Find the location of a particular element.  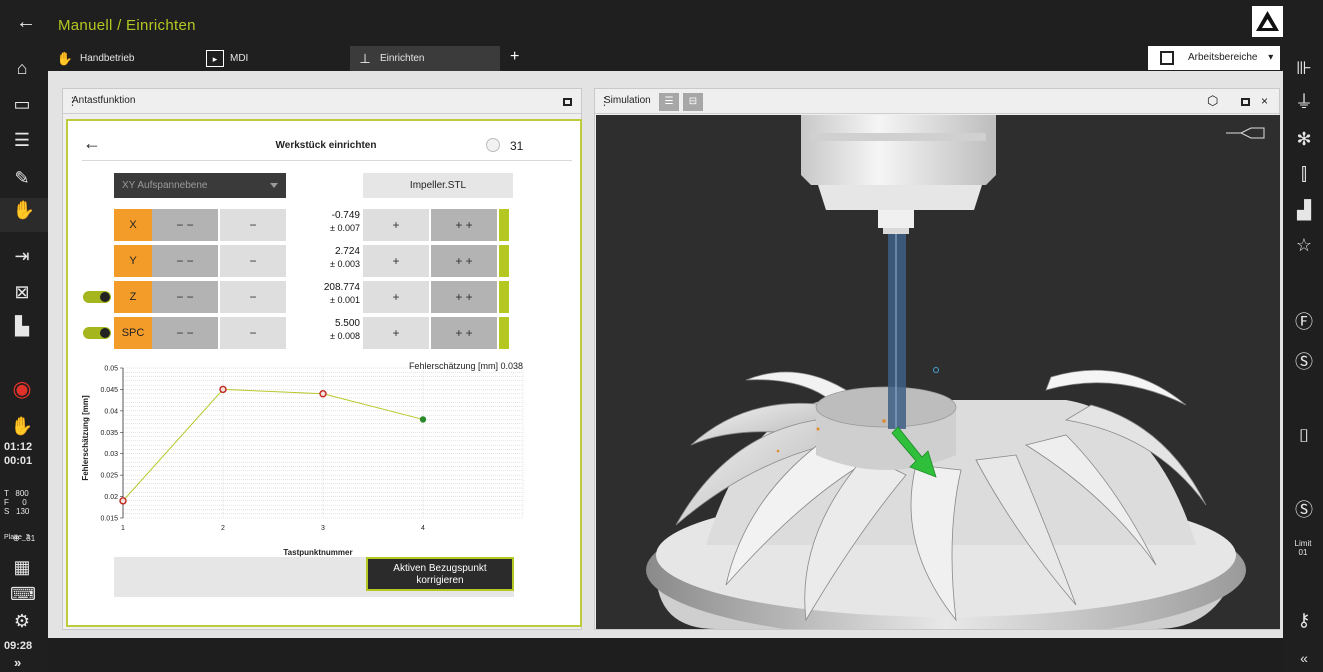

axis-row-y: Y − − − 2.724 ± 0.003 + + + is located at coordinates (326, 261).